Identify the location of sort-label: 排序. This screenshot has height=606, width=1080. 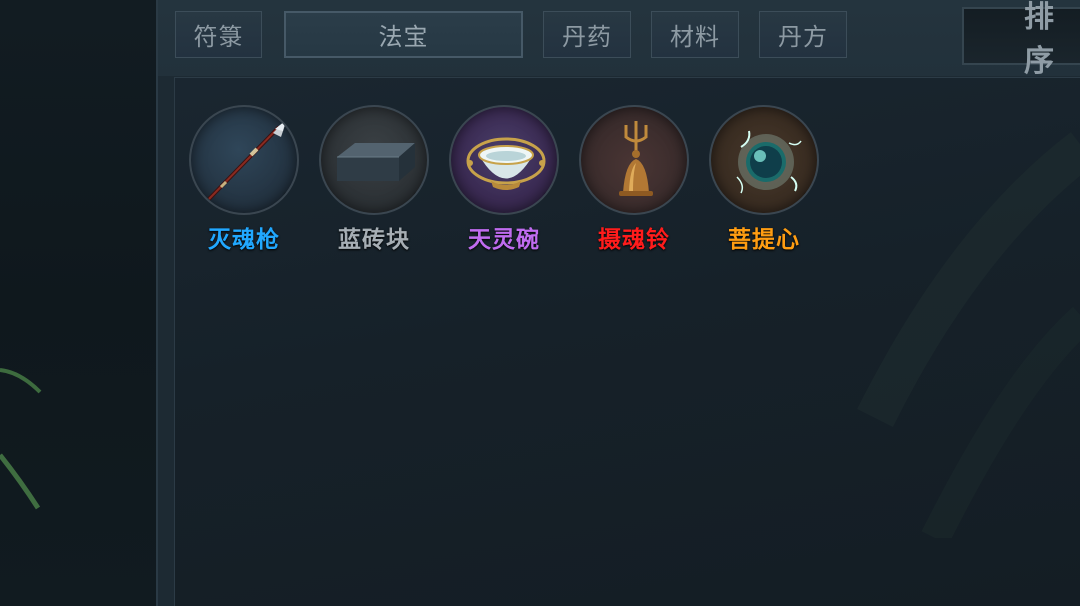
(1041, 39).